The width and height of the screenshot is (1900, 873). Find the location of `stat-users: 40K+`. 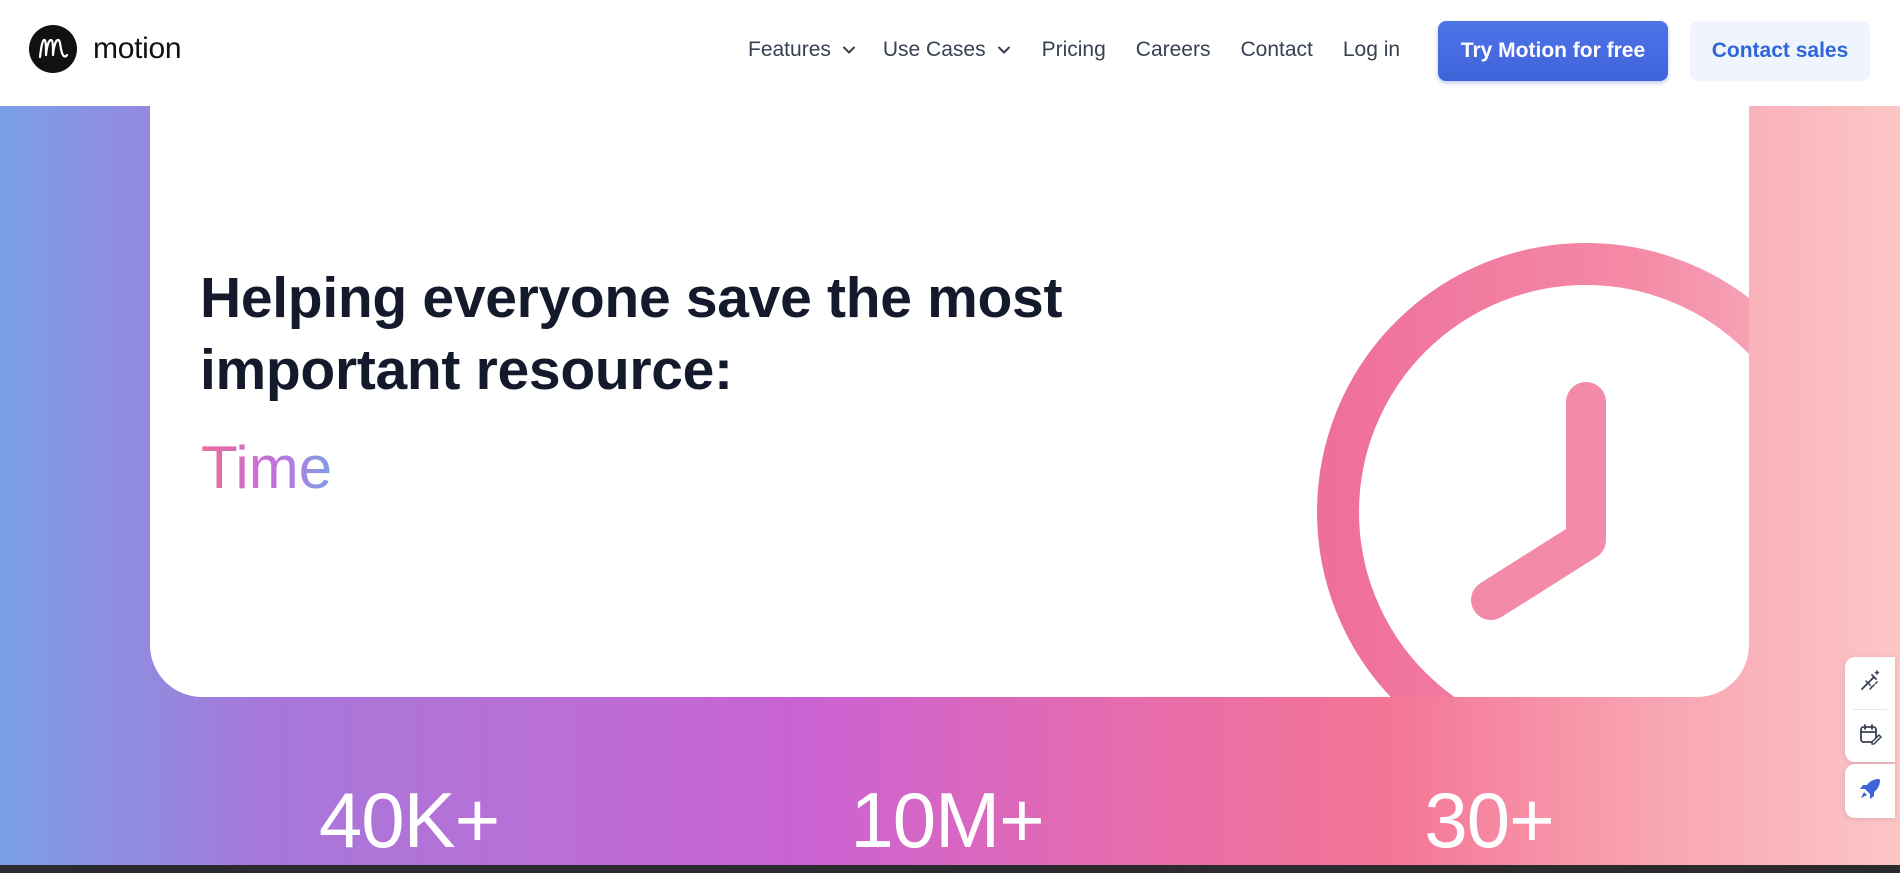

stat-users: 40K+ is located at coordinates (409, 820).